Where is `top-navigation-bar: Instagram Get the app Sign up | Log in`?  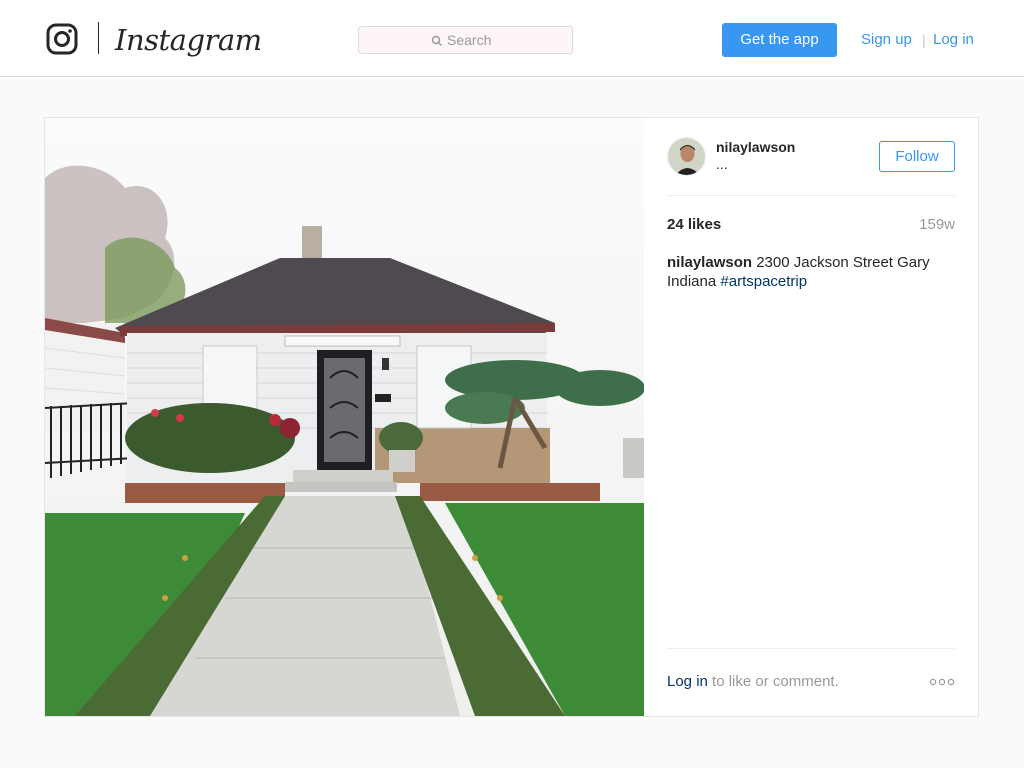 top-navigation-bar: Instagram Get the app Sign up | Log in is located at coordinates (512, 38).